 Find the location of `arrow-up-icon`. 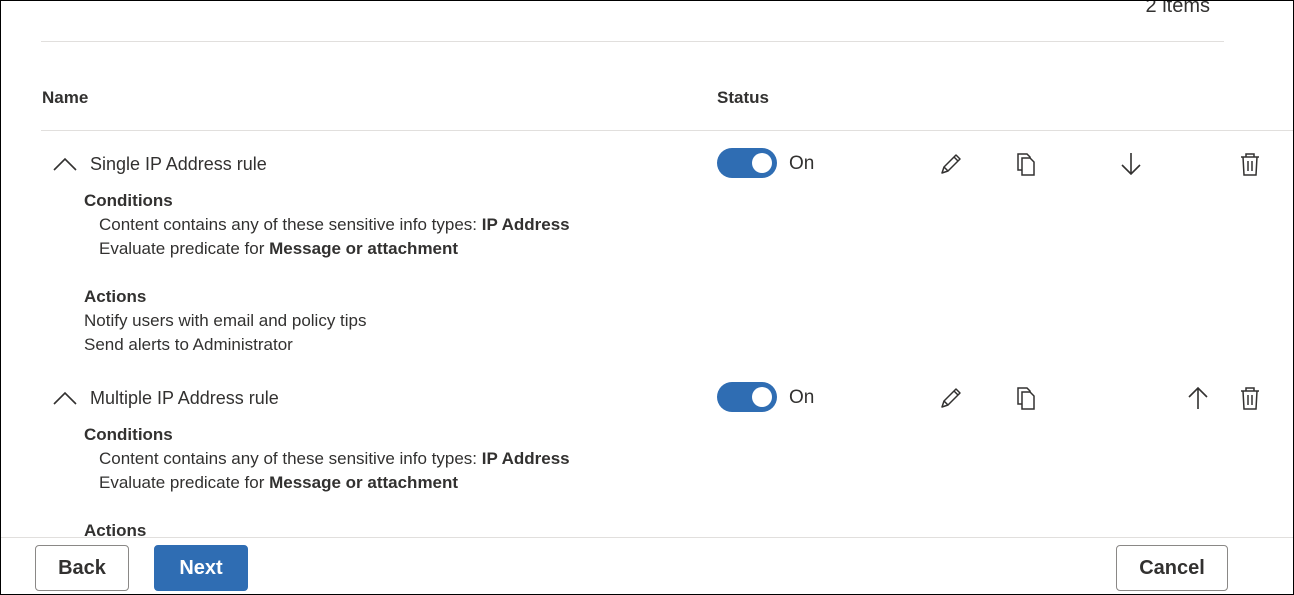

arrow-up-icon is located at coordinates (1198, 398).